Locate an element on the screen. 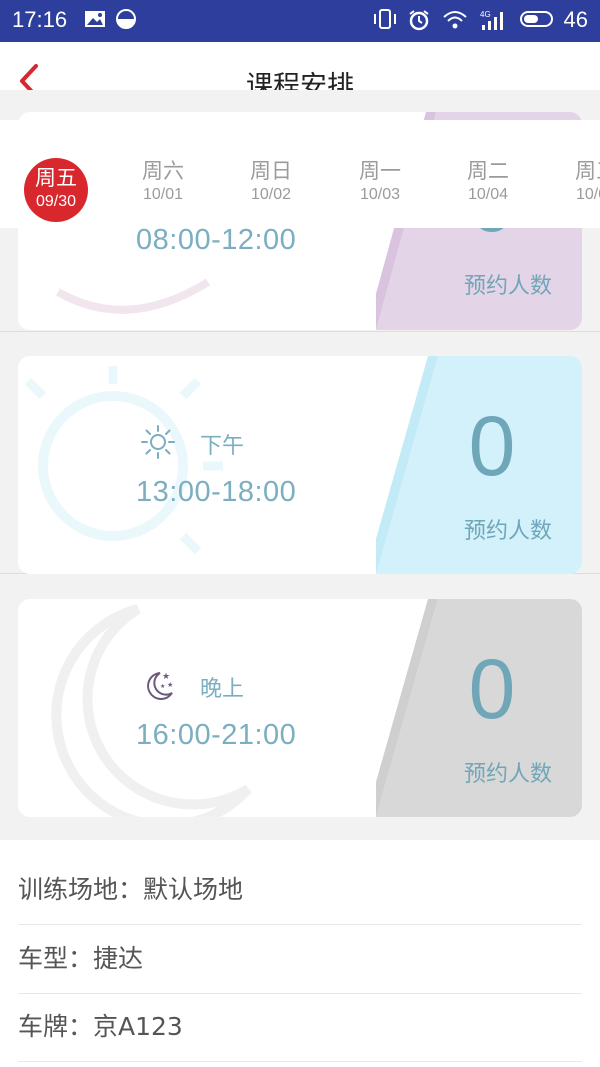 The width and height of the screenshot is (600, 1067). signal-4g-icon: 4G is located at coordinates (492, 22).